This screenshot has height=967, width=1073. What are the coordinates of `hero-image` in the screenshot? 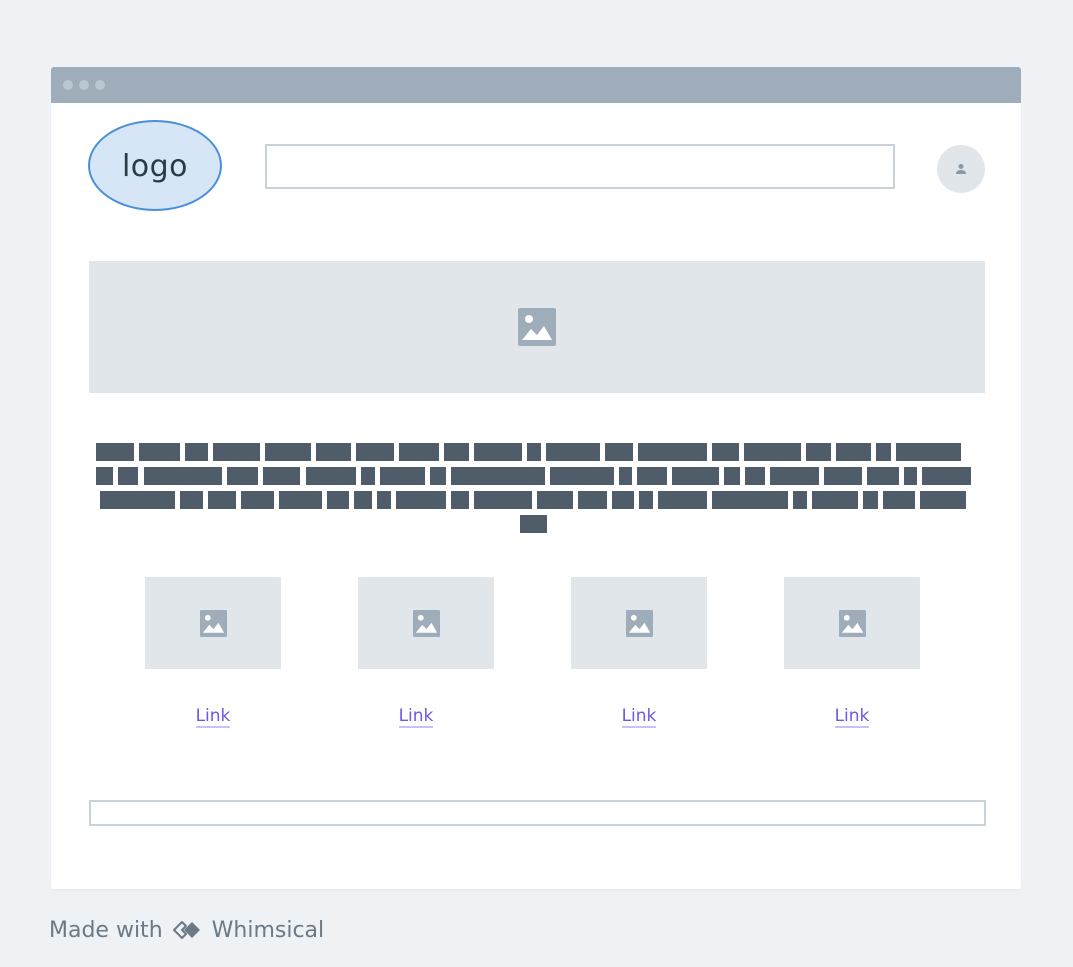 It's located at (537, 327).